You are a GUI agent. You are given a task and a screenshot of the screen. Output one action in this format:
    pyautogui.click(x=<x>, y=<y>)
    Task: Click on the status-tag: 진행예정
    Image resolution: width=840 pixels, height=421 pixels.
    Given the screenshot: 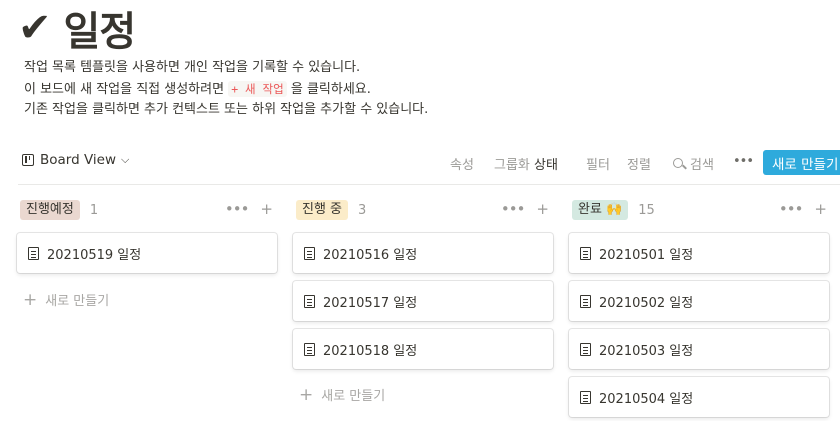 What is the action you would take?
    pyautogui.click(x=50, y=210)
    